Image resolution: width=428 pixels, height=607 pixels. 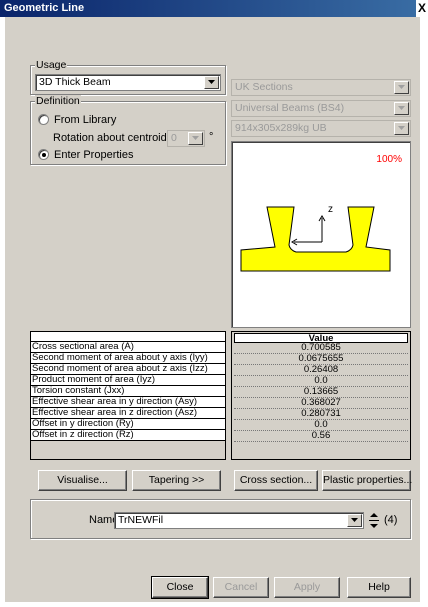 I want to click on usage-legend: Usage, so click(x=51, y=65).